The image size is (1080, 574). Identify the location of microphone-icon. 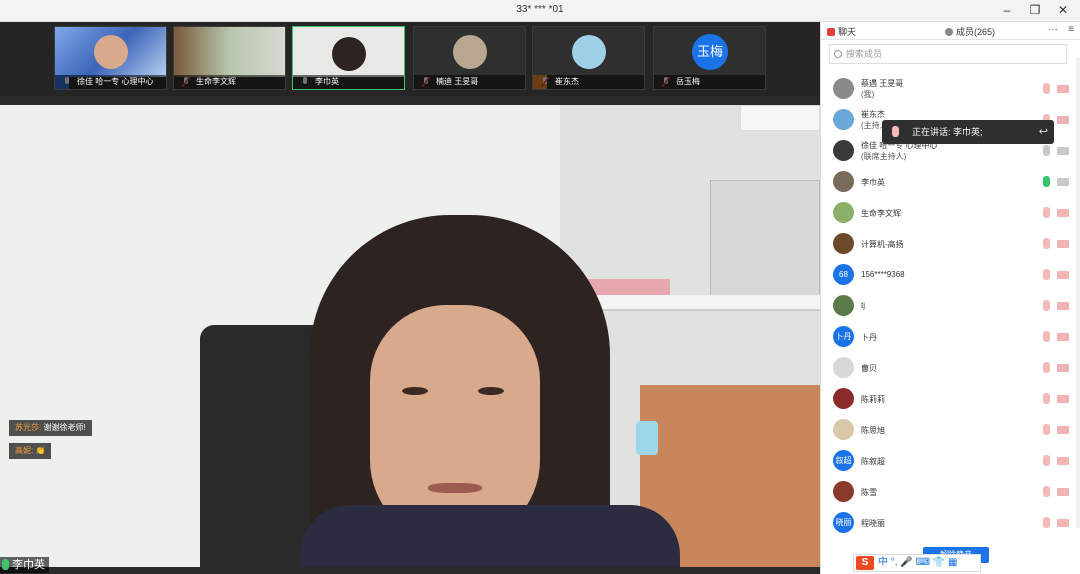
(1046, 181).